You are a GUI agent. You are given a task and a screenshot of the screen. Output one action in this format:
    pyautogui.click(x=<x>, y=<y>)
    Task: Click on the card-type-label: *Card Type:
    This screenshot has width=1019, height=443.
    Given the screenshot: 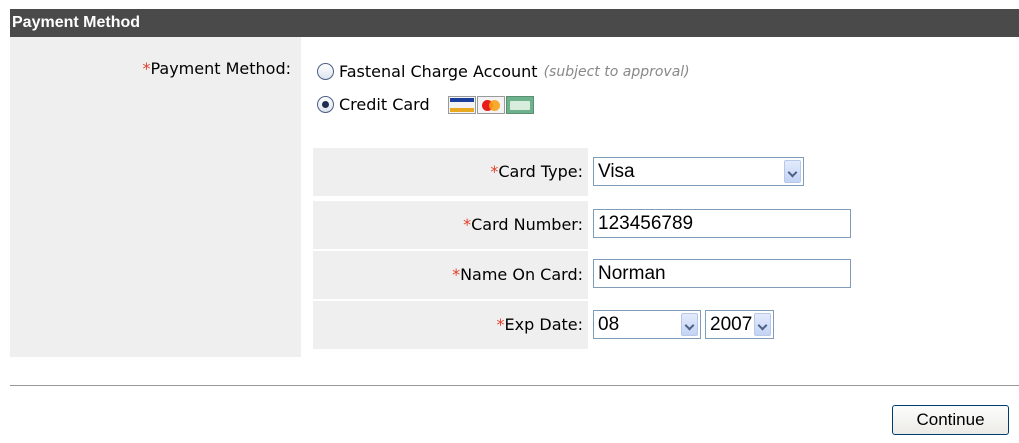 What is the action you would take?
    pyautogui.click(x=536, y=171)
    